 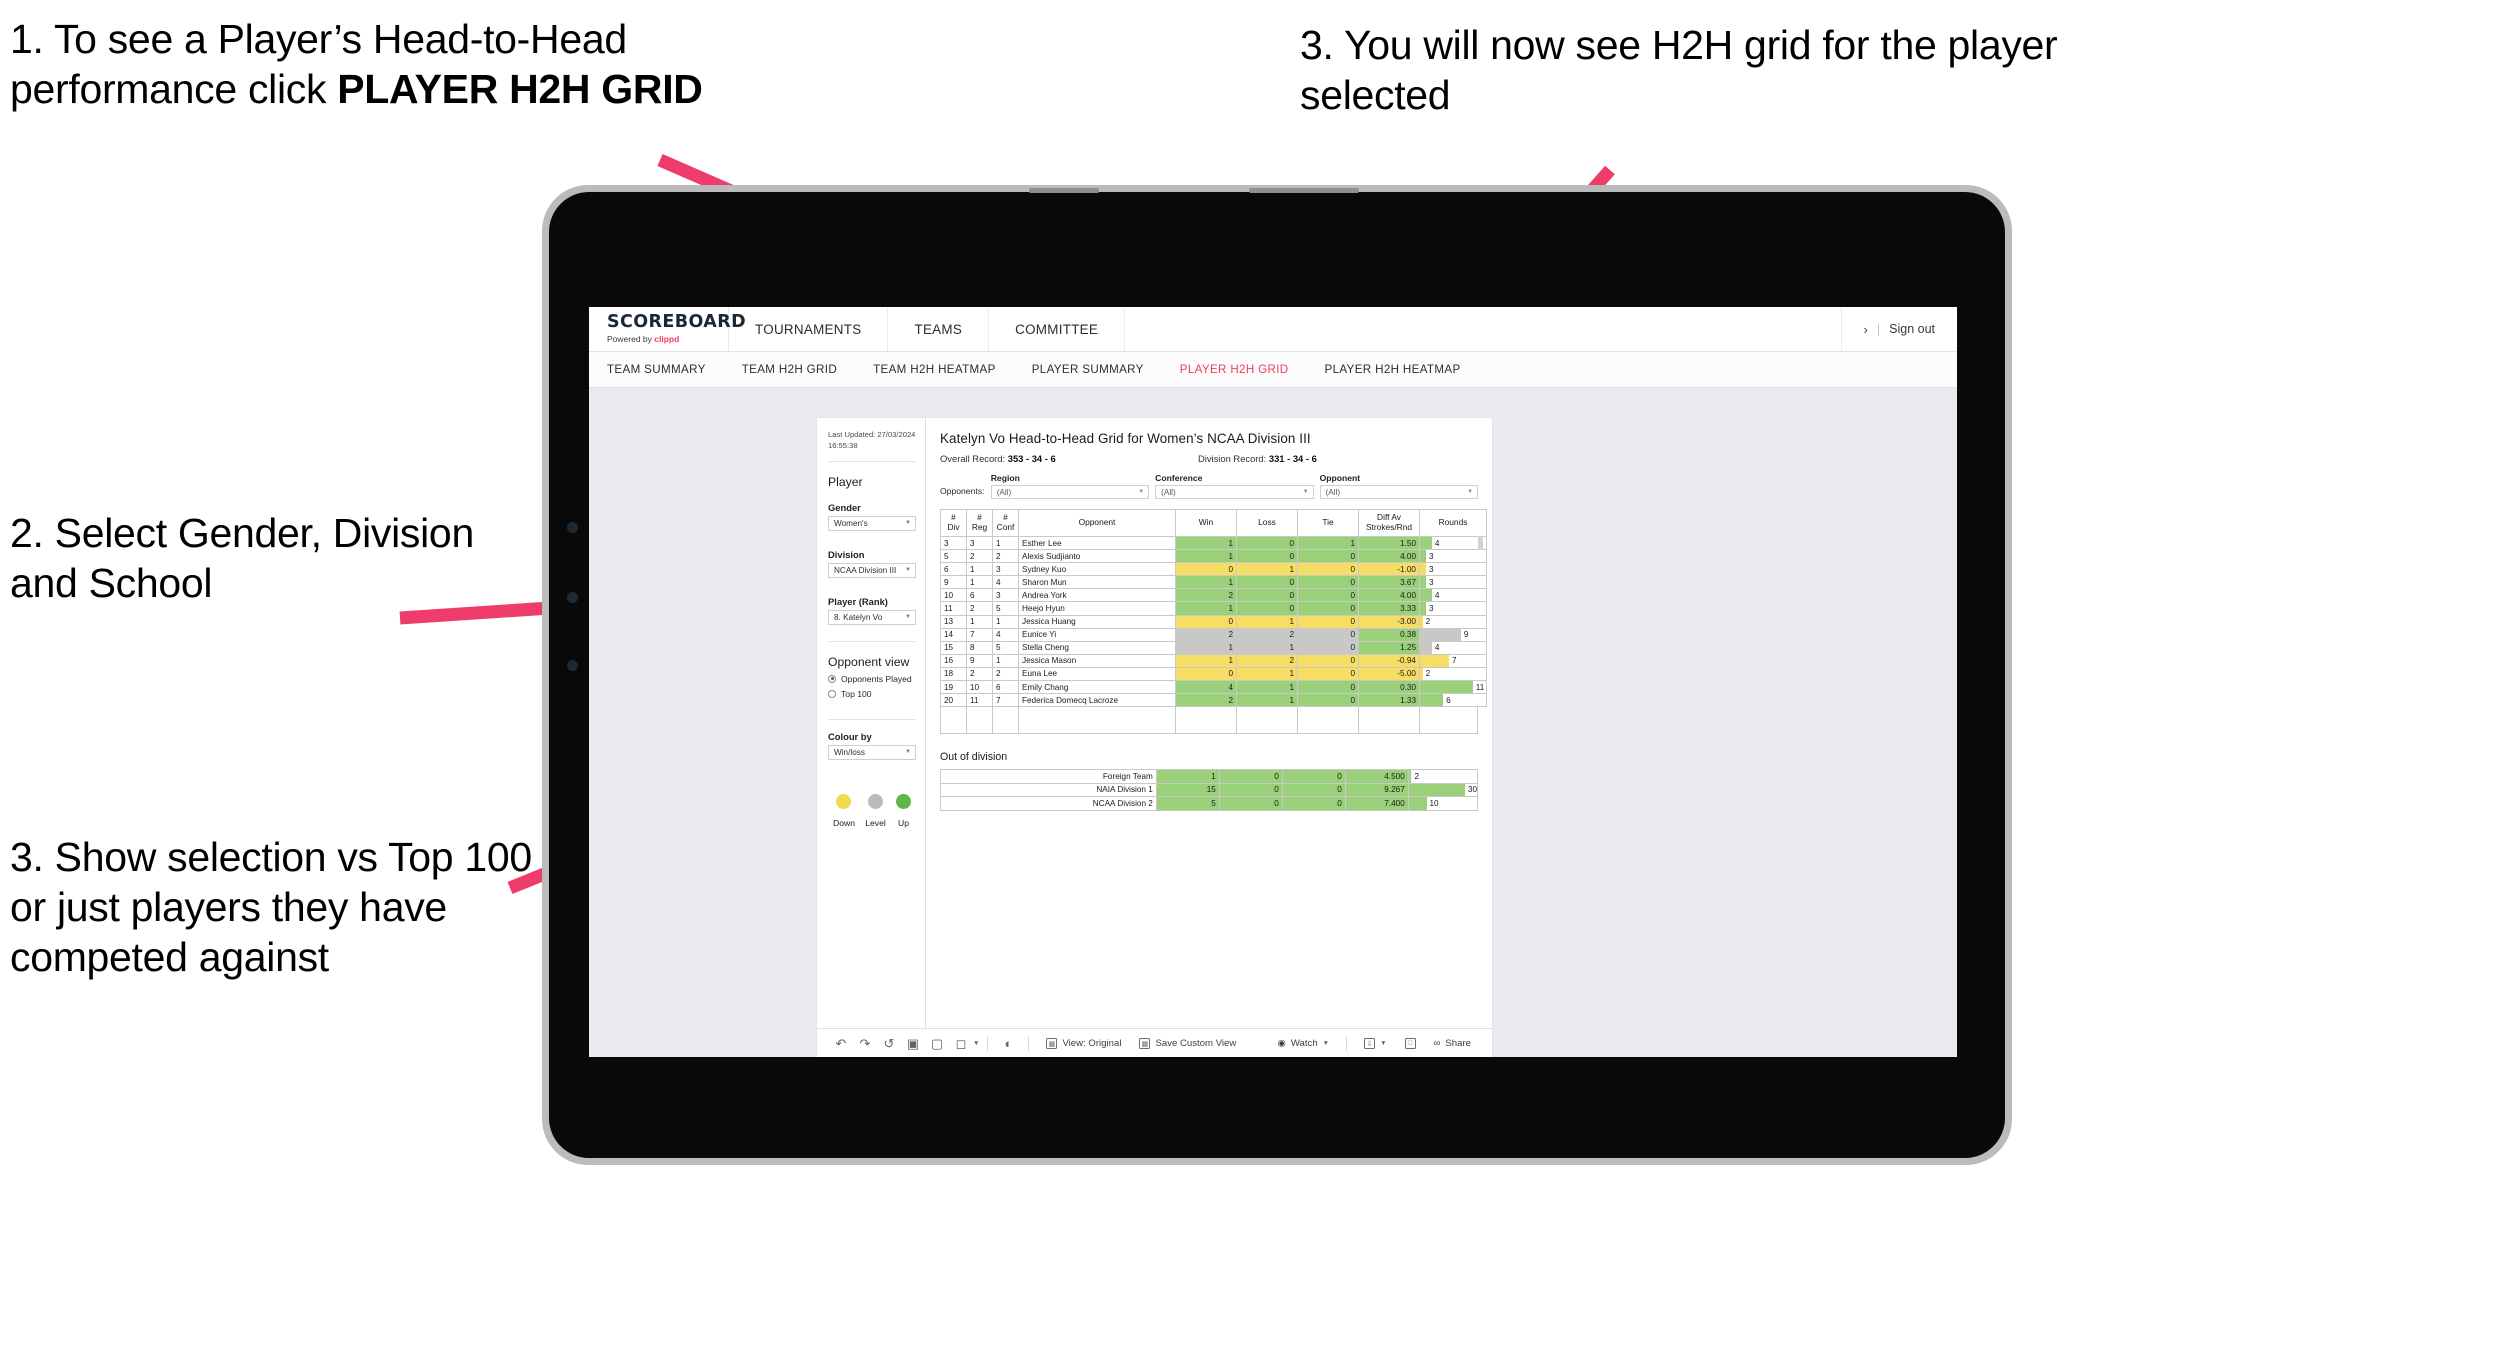 I want to click on zoom-icon: ◻, so click(x=961, y=1043).